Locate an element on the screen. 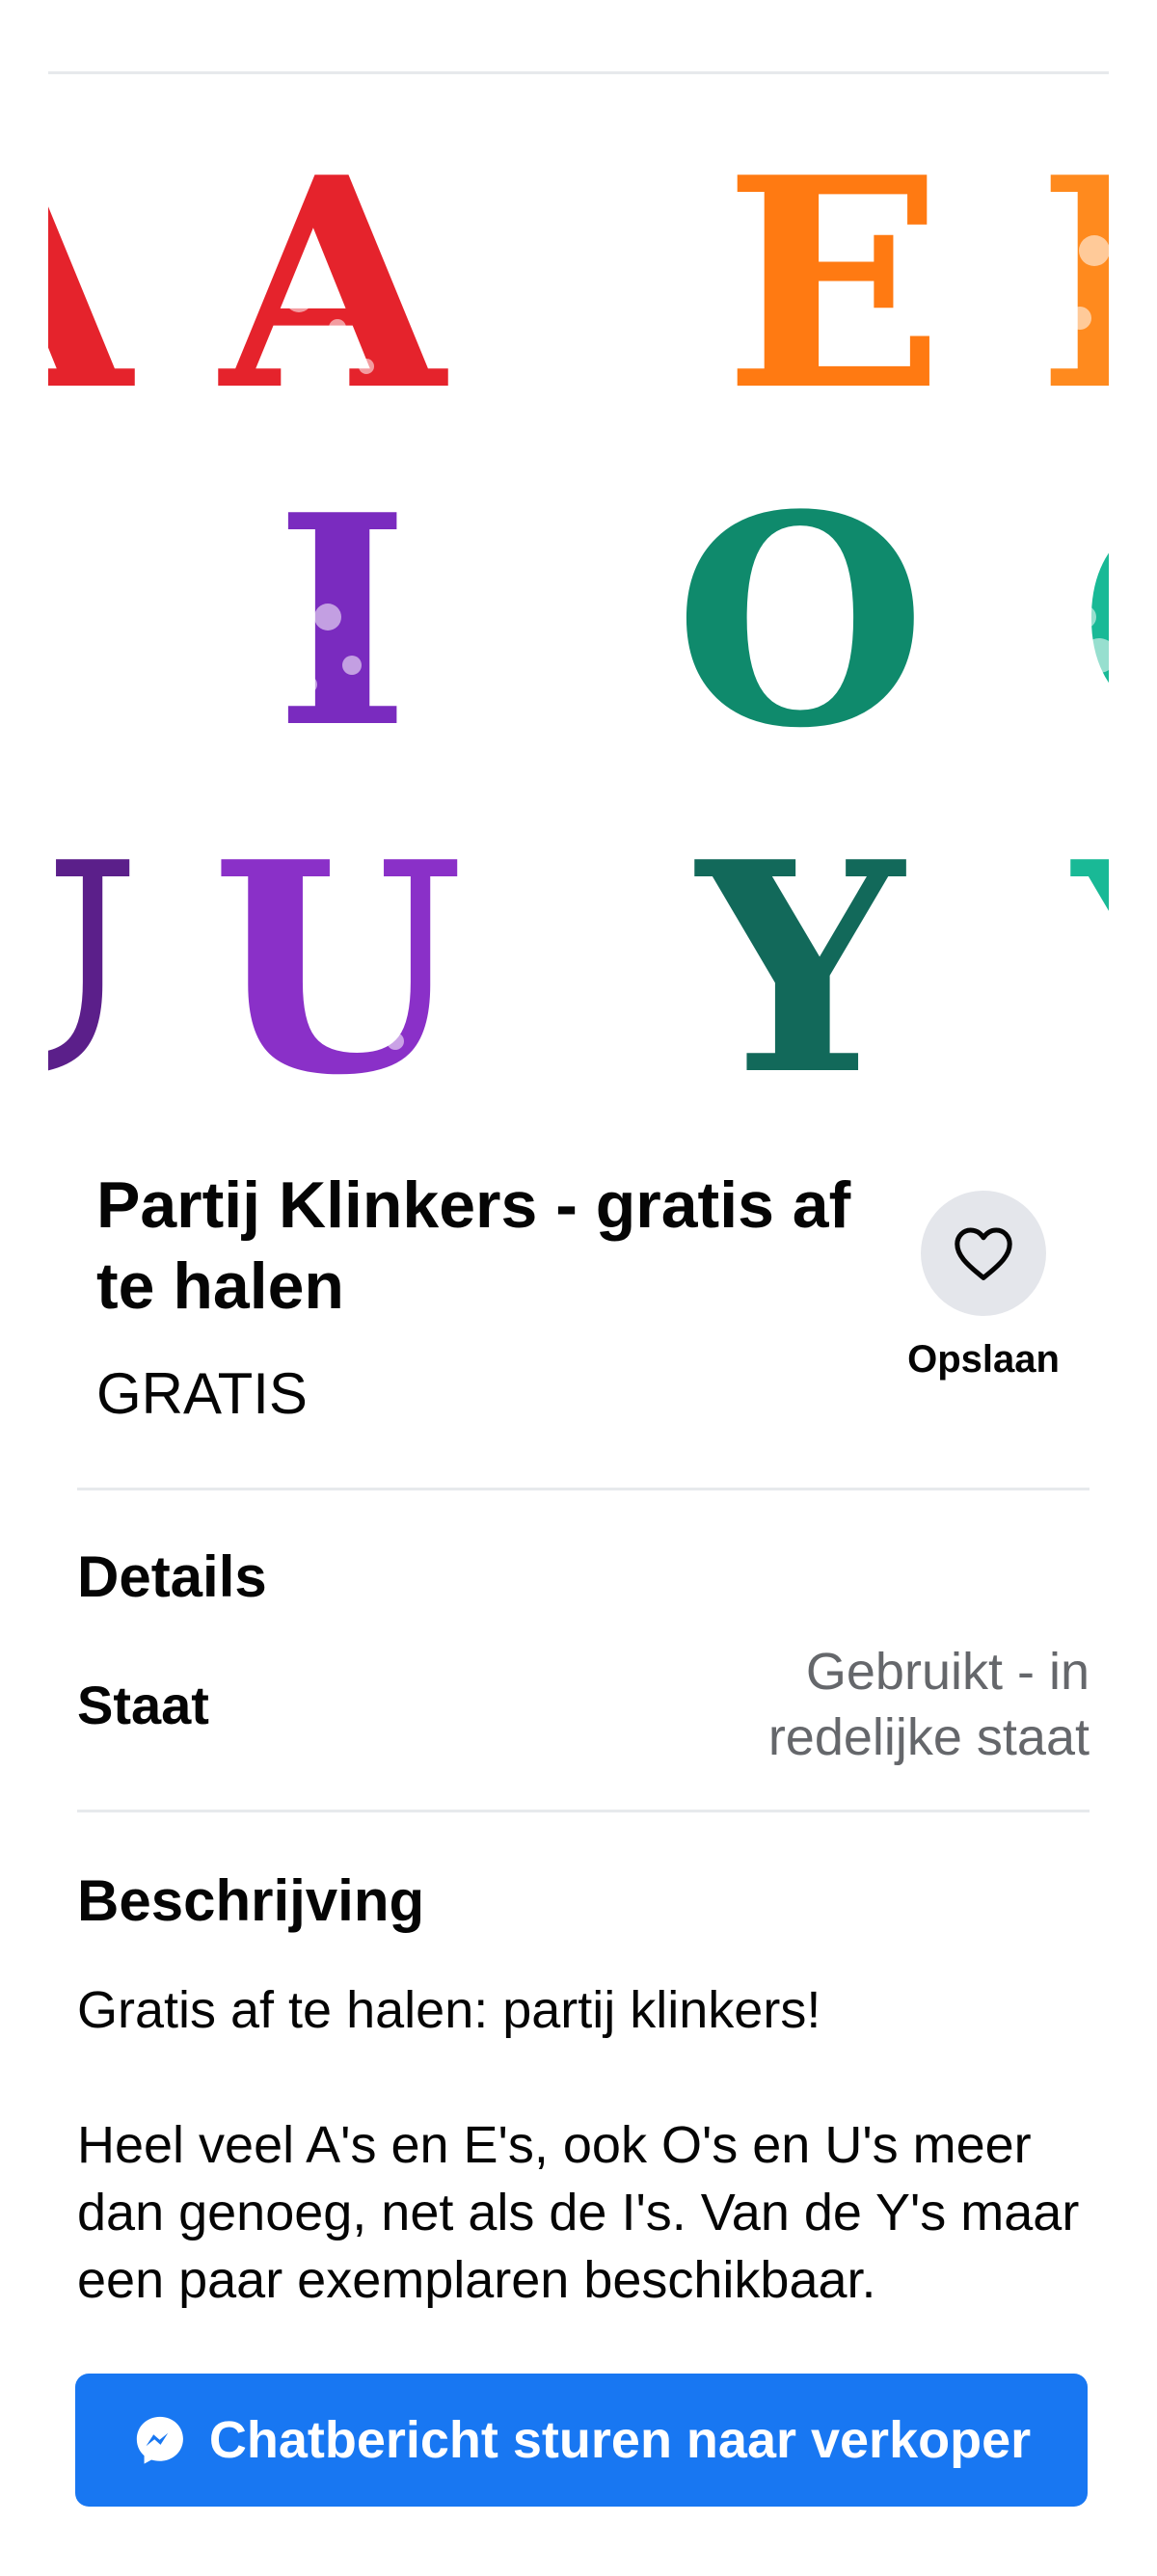 The height and width of the screenshot is (2576, 1157). description-heading: Beschrijving is located at coordinates (251, 1901).